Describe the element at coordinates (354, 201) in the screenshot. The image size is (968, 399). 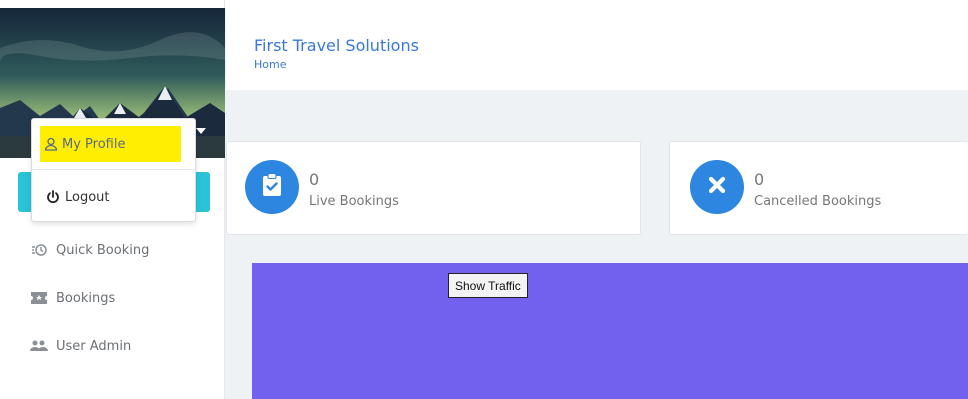
I see `live-bookings-label: Live Bookings` at that location.